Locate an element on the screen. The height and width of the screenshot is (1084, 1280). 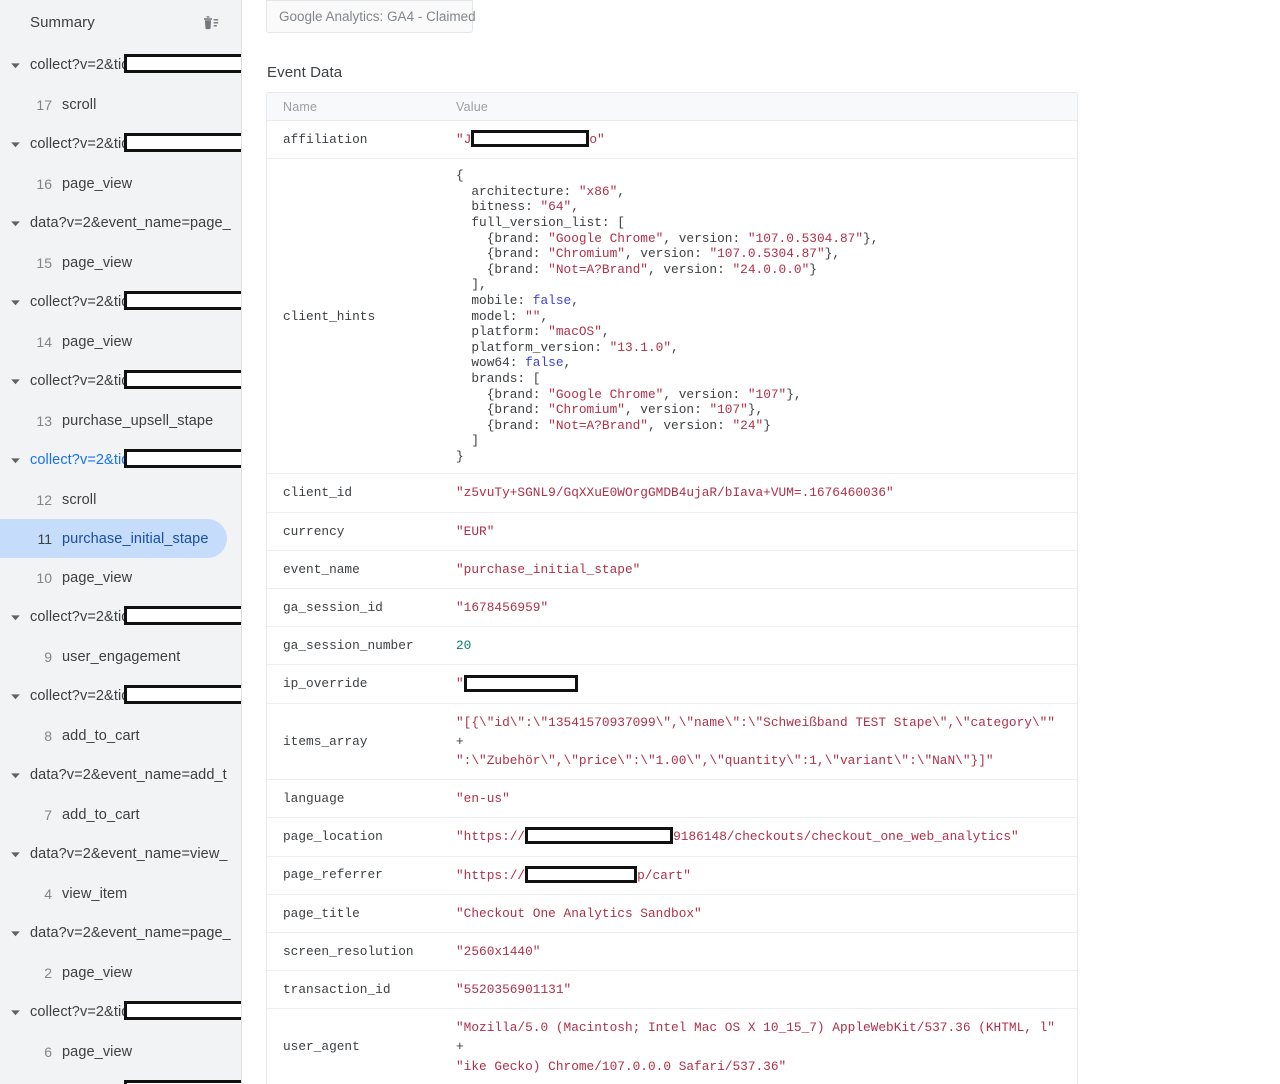
event-index: 6 is located at coordinates (48, 1051).